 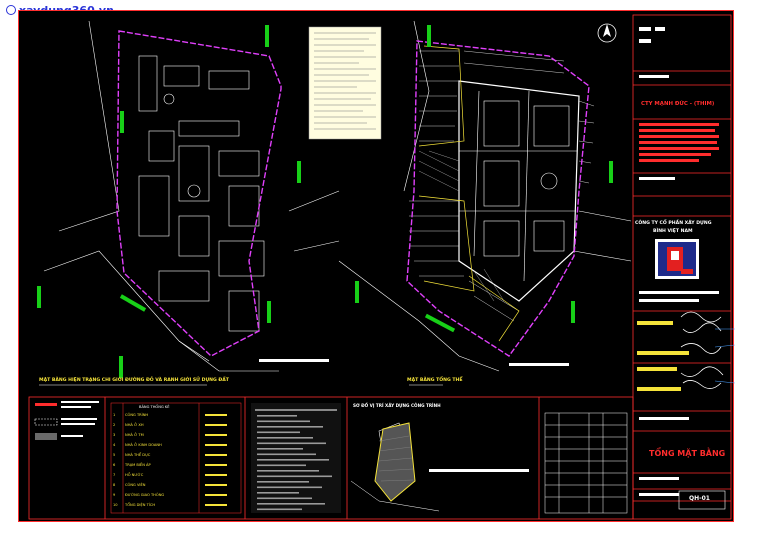 I want to click on leader-lines, so click(x=724, y=356).